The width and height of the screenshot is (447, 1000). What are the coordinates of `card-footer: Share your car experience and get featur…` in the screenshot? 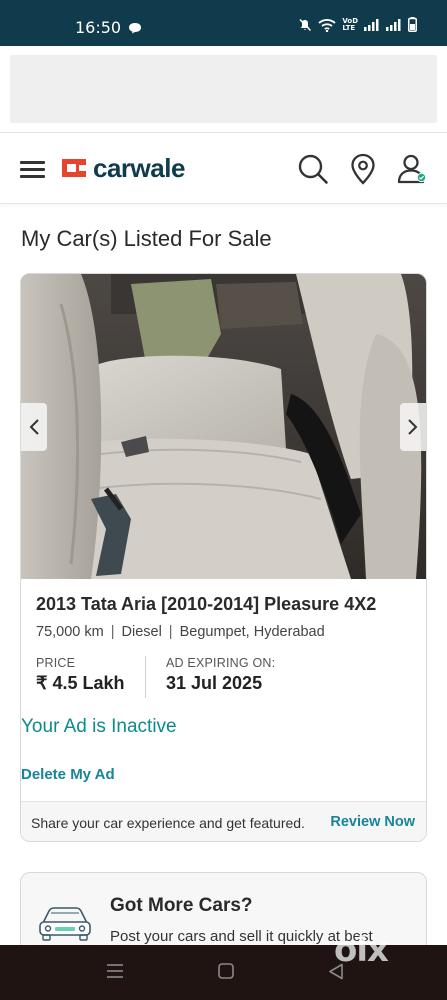 It's located at (223, 821).